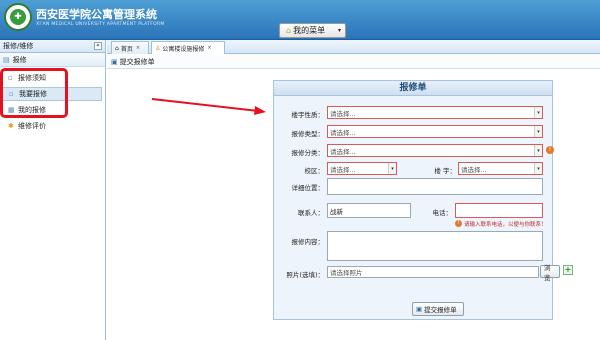 The image size is (600, 340). I want to click on building-nature-label: 楼宇性质：, so click(308, 115).